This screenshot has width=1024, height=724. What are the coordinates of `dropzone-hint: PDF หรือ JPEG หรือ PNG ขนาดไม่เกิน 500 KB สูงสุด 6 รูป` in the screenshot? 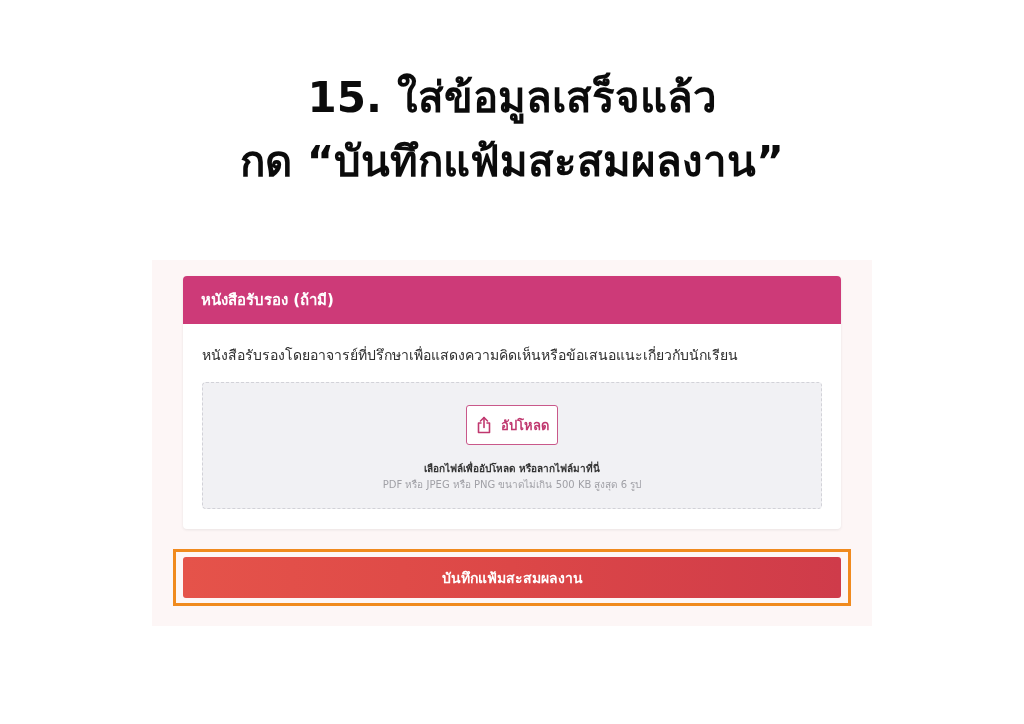 It's located at (512, 485).